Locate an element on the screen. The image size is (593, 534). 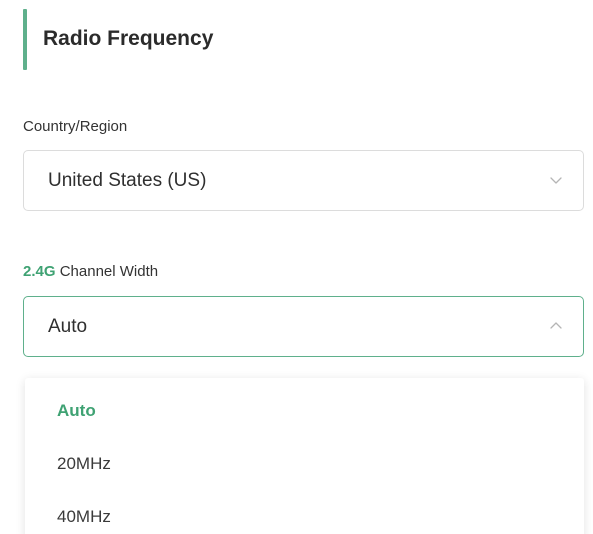
band-label: 2.4G is located at coordinates (39, 271).